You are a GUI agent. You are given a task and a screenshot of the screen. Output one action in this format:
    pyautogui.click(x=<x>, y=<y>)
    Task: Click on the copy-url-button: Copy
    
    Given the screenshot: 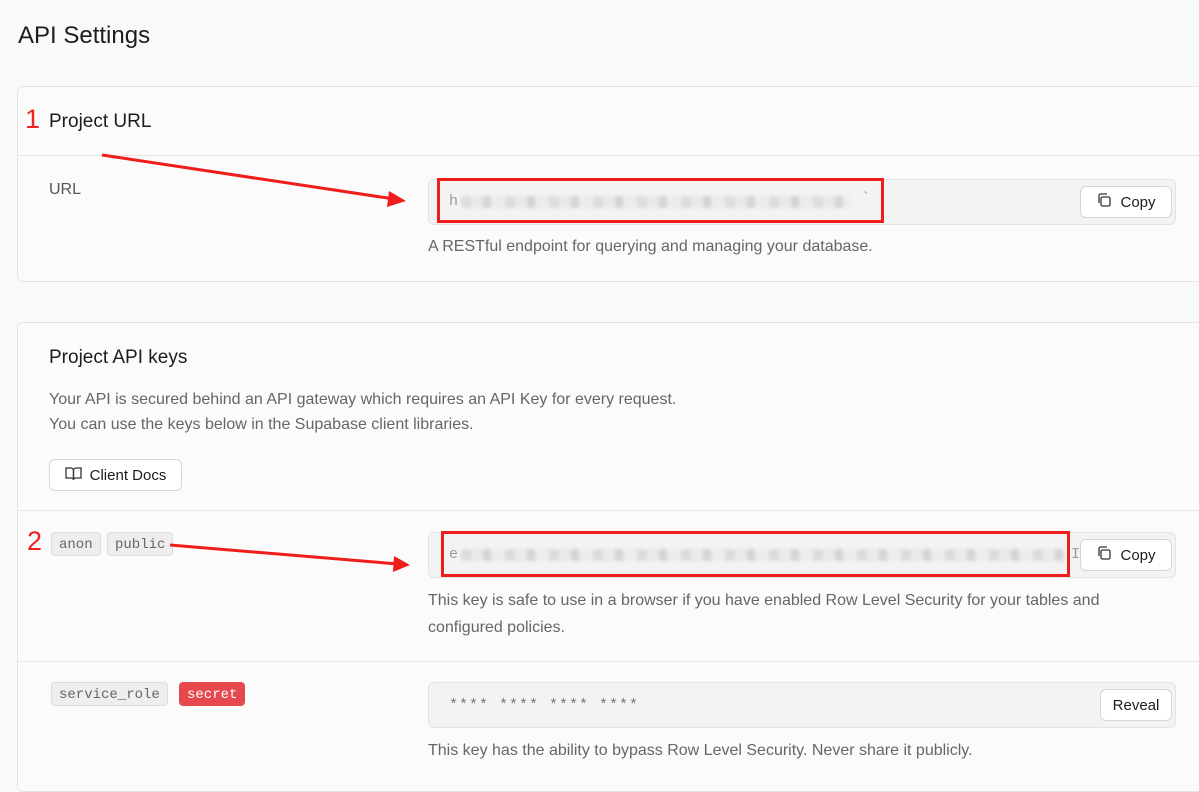 What is the action you would take?
    pyautogui.click(x=1126, y=202)
    